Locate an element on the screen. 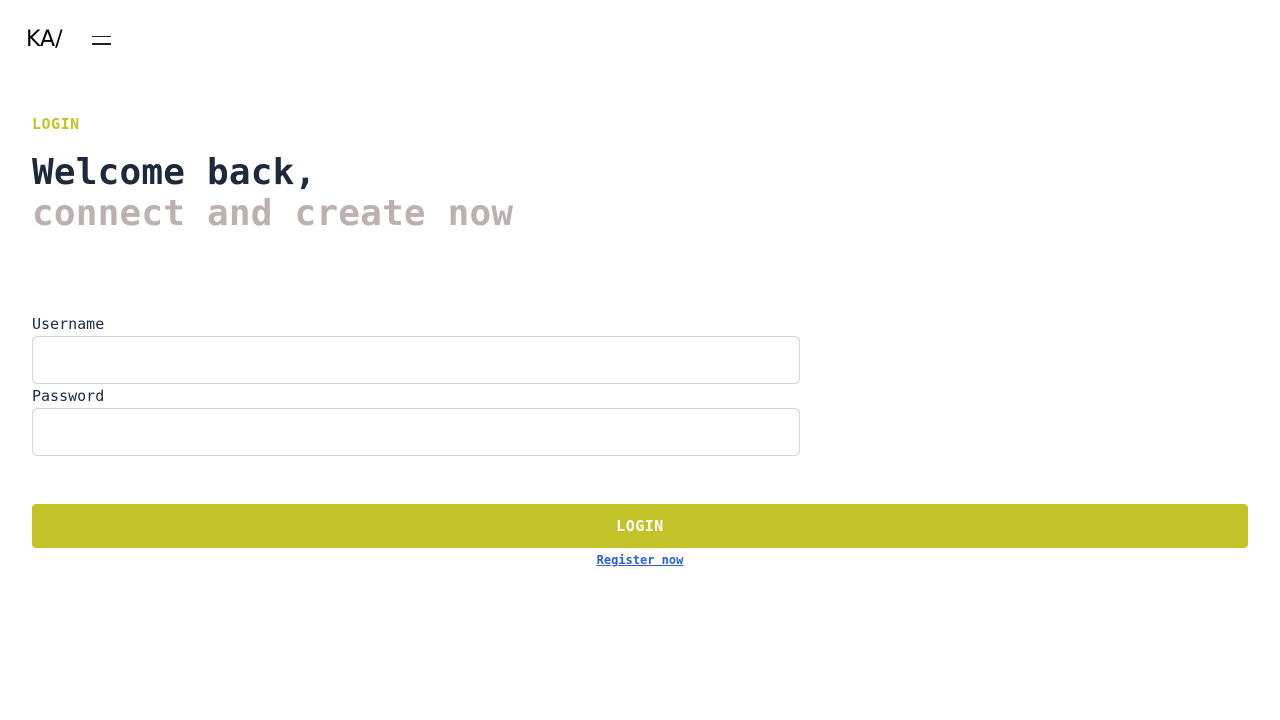 The image size is (1280, 720). username-label: Username is located at coordinates (68, 324).